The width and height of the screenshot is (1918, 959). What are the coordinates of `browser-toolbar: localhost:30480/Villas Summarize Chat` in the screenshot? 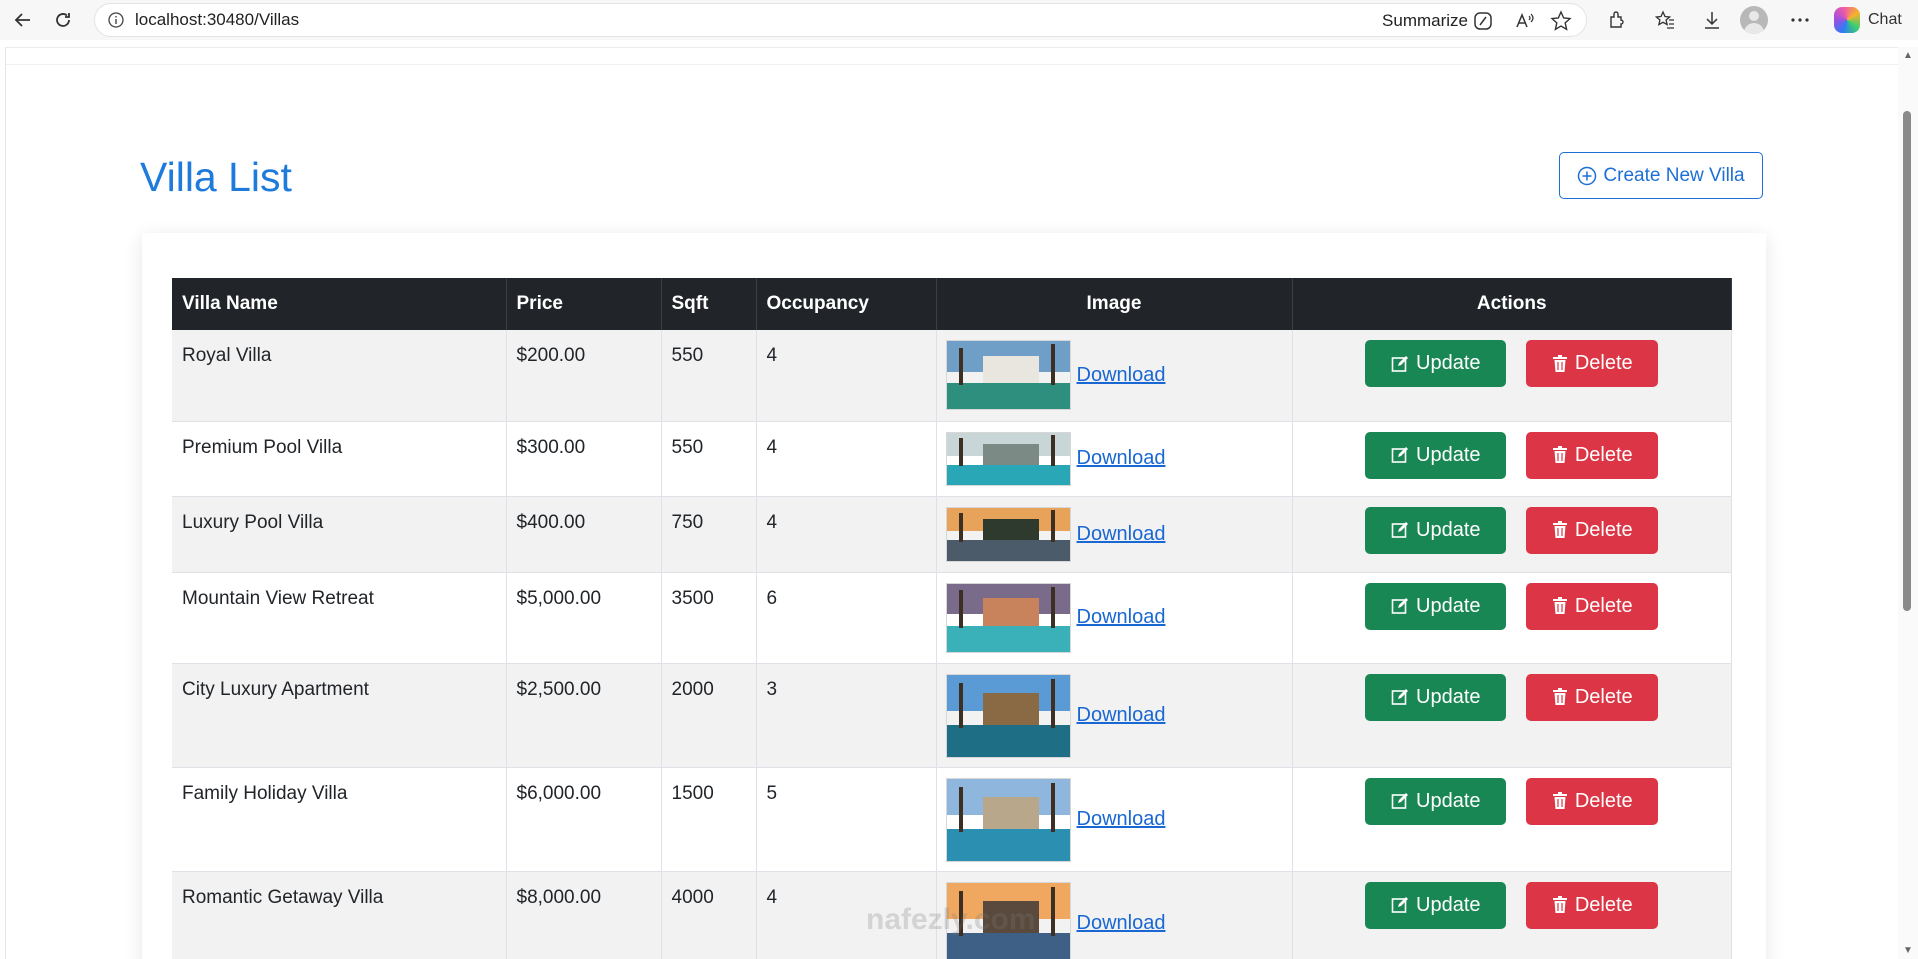 It's located at (959, 20).